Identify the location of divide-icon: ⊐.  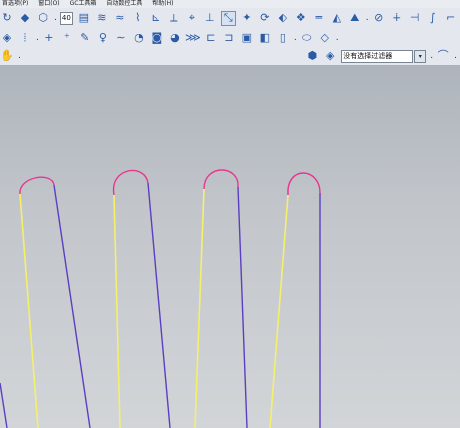
(229, 38).